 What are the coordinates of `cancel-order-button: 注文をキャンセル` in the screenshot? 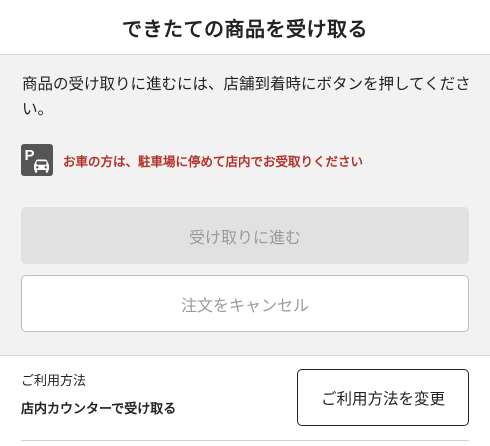 It's located at (245, 303).